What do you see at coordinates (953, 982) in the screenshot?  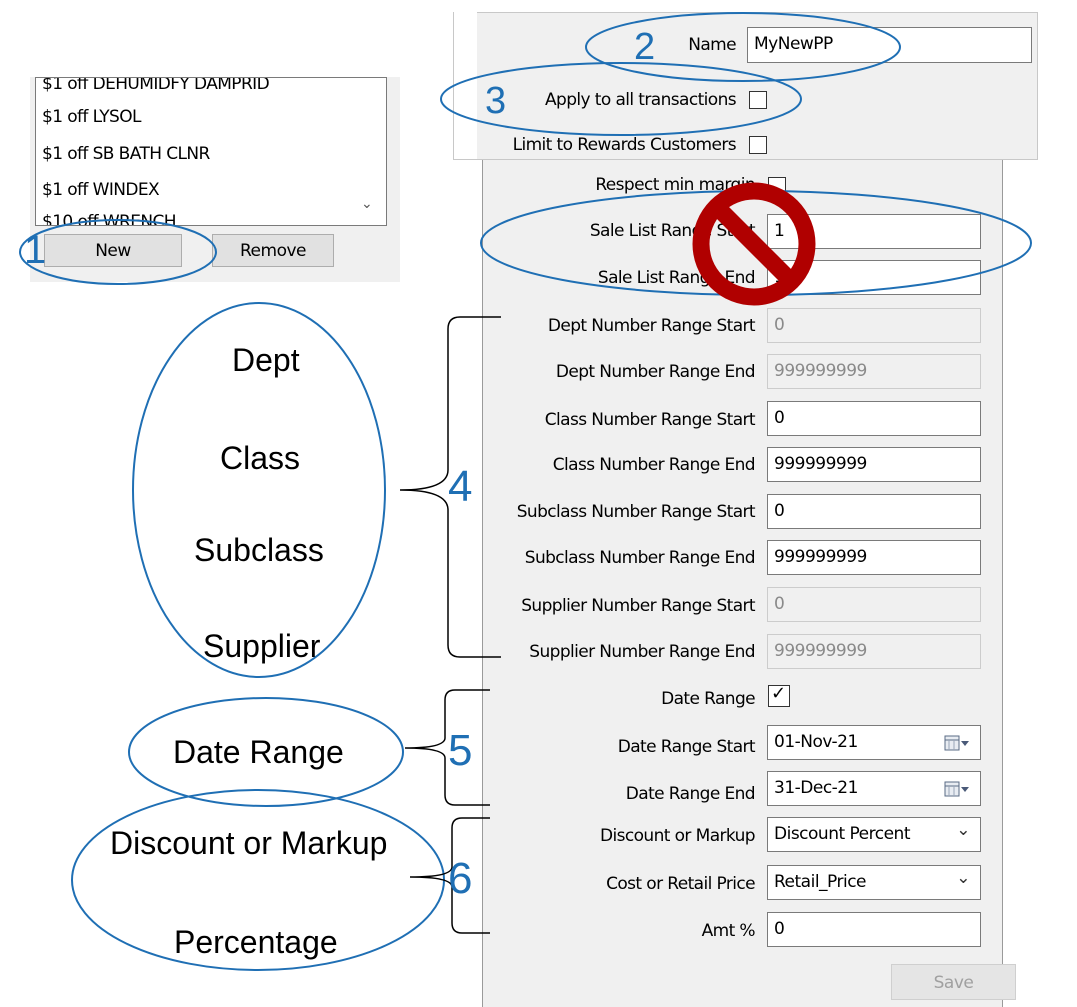 I see `save-button: Save` at bounding box center [953, 982].